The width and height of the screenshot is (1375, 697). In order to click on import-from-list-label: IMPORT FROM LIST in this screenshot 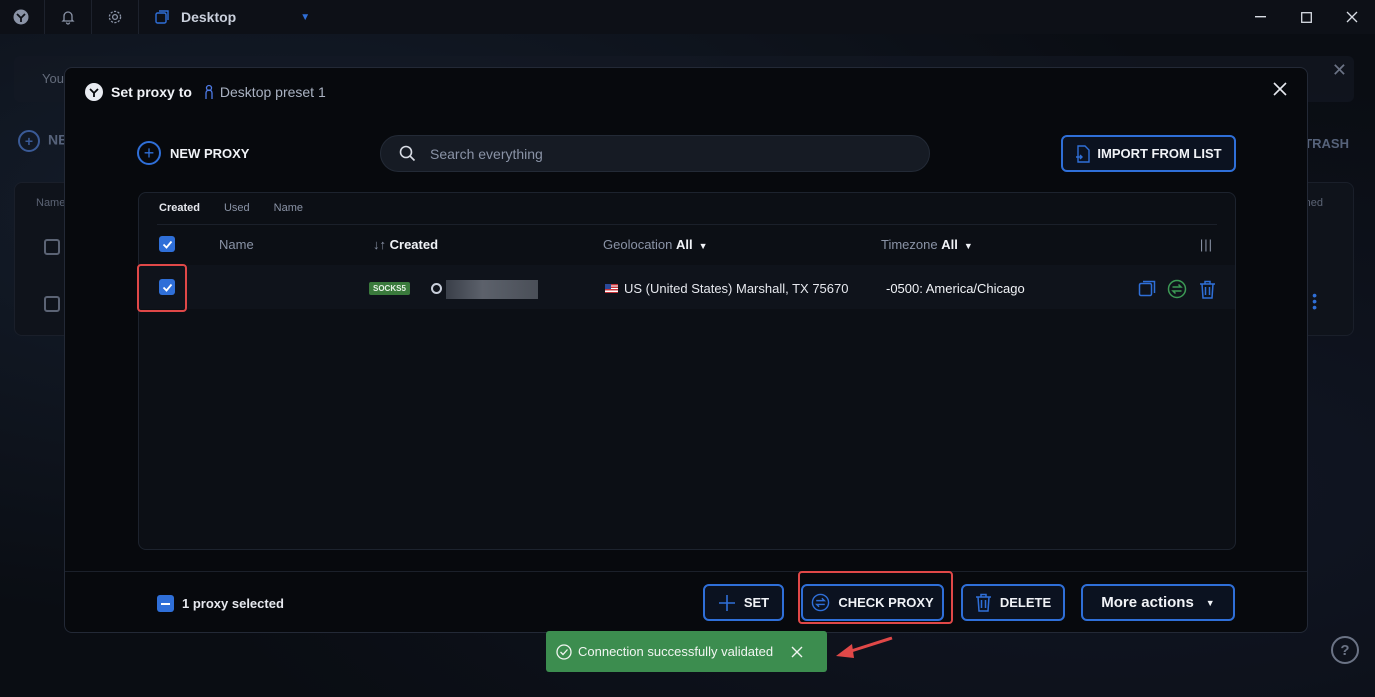, I will do `click(1159, 153)`.